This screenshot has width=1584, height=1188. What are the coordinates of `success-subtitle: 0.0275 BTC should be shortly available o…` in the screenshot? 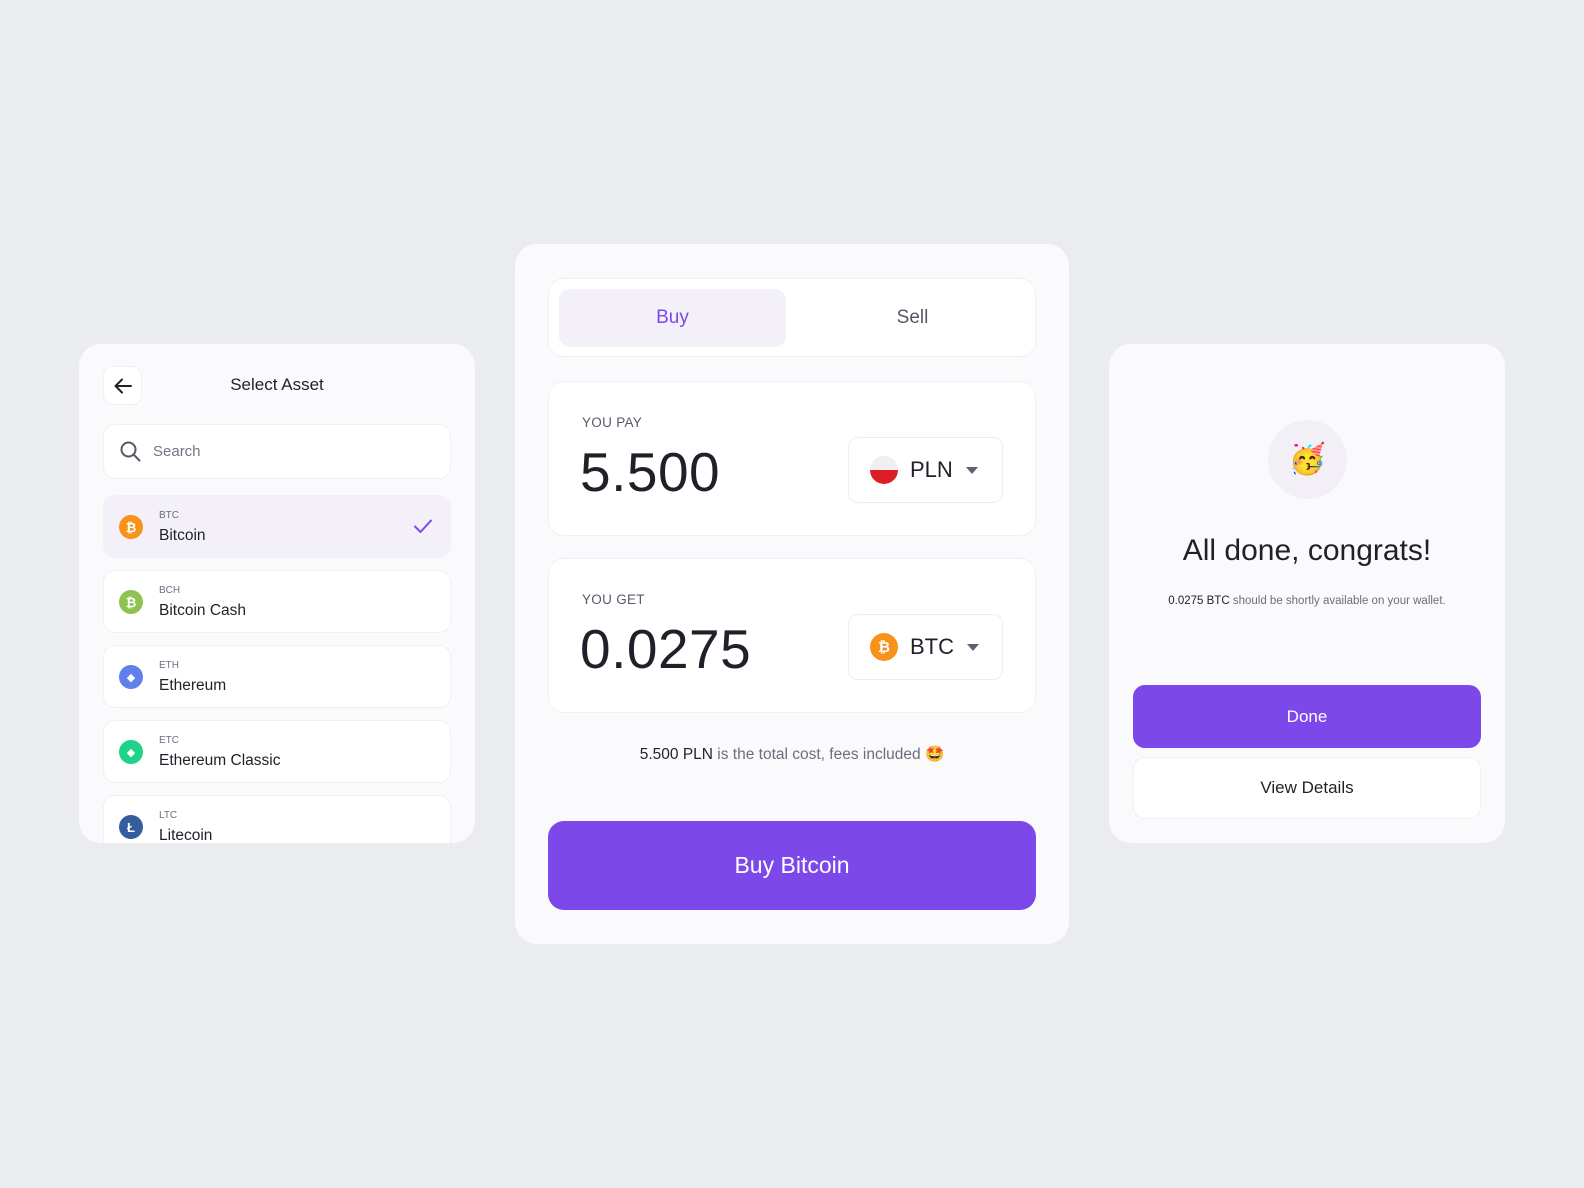 It's located at (1307, 601).